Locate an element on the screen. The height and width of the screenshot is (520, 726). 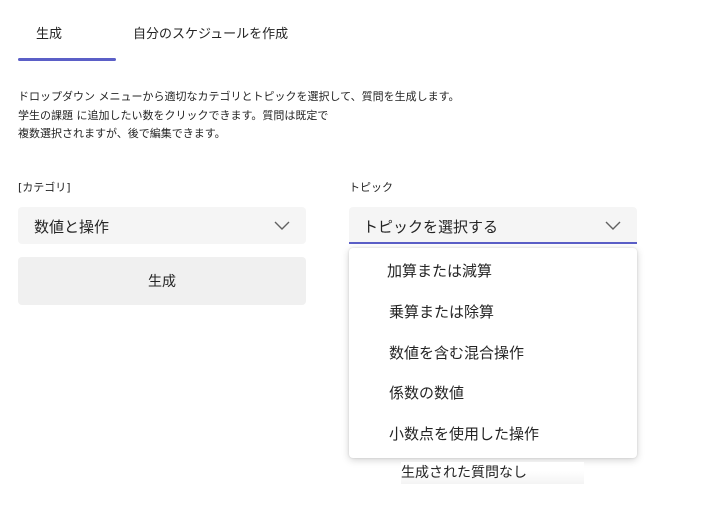
generate-button: 生成 is located at coordinates (162, 281).